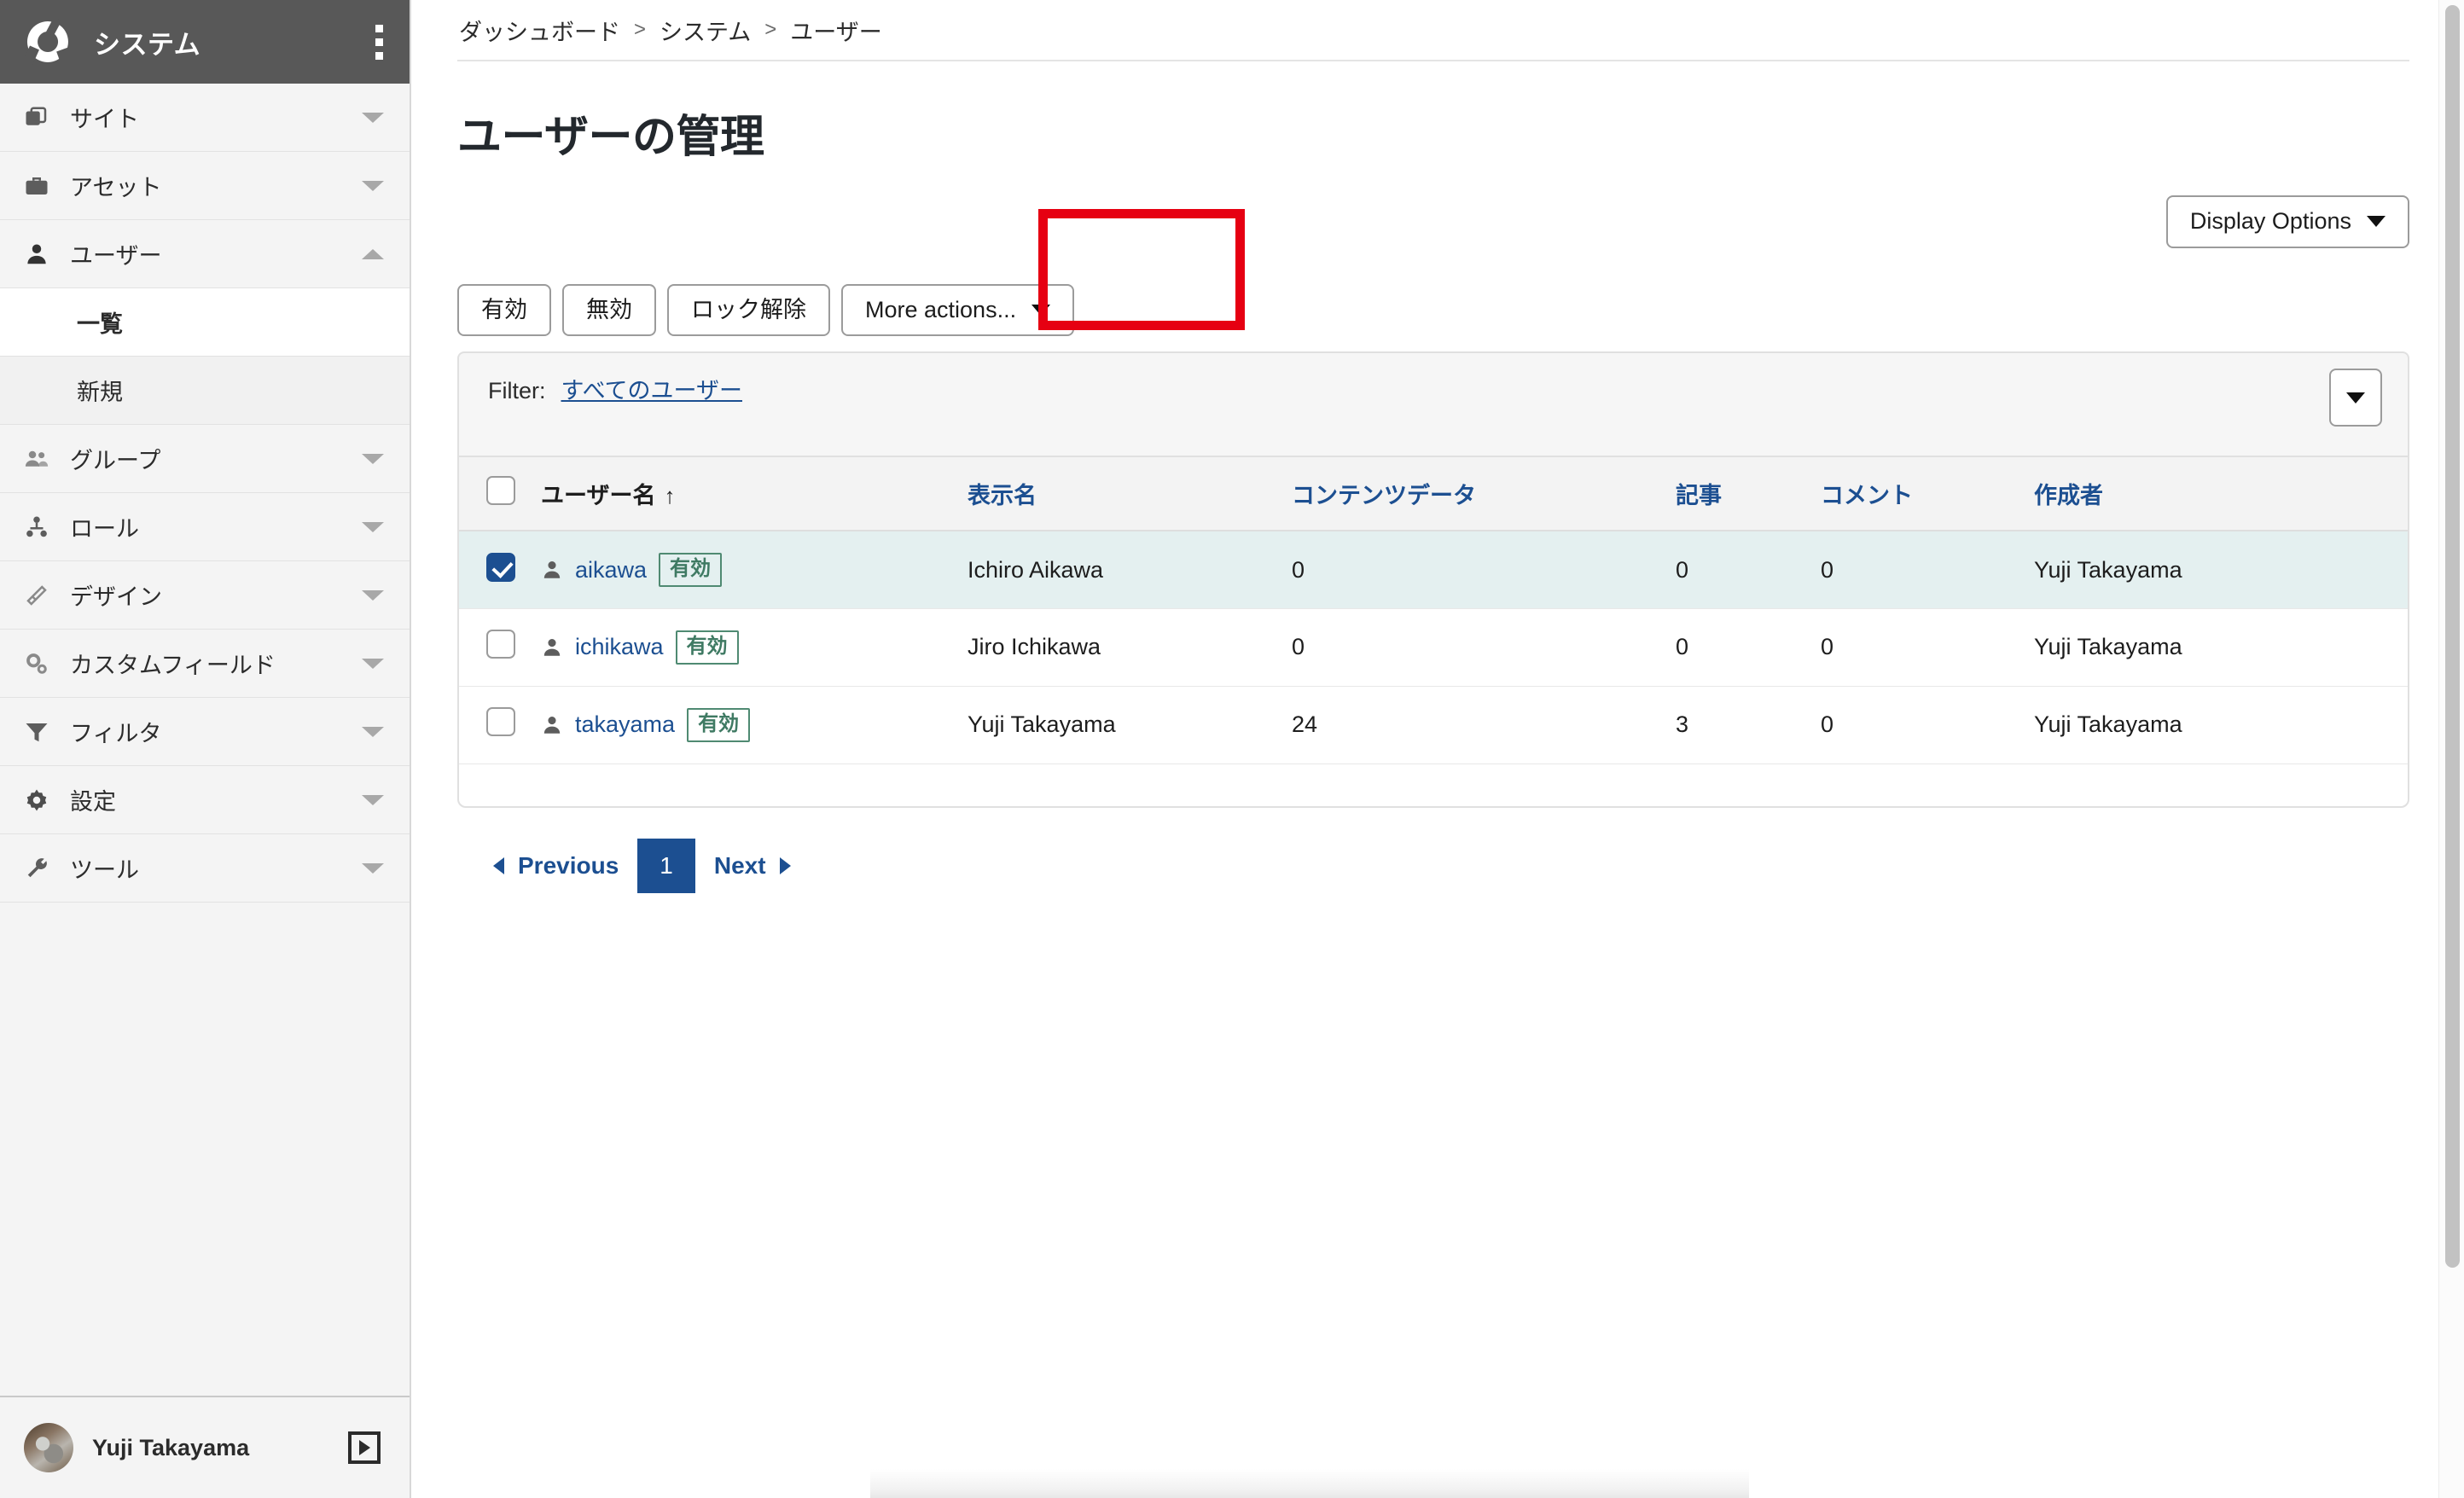 The width and height of the screenshot is (2464, 1498). I want to click on filter-dropdown-button, so click(2355, 398).